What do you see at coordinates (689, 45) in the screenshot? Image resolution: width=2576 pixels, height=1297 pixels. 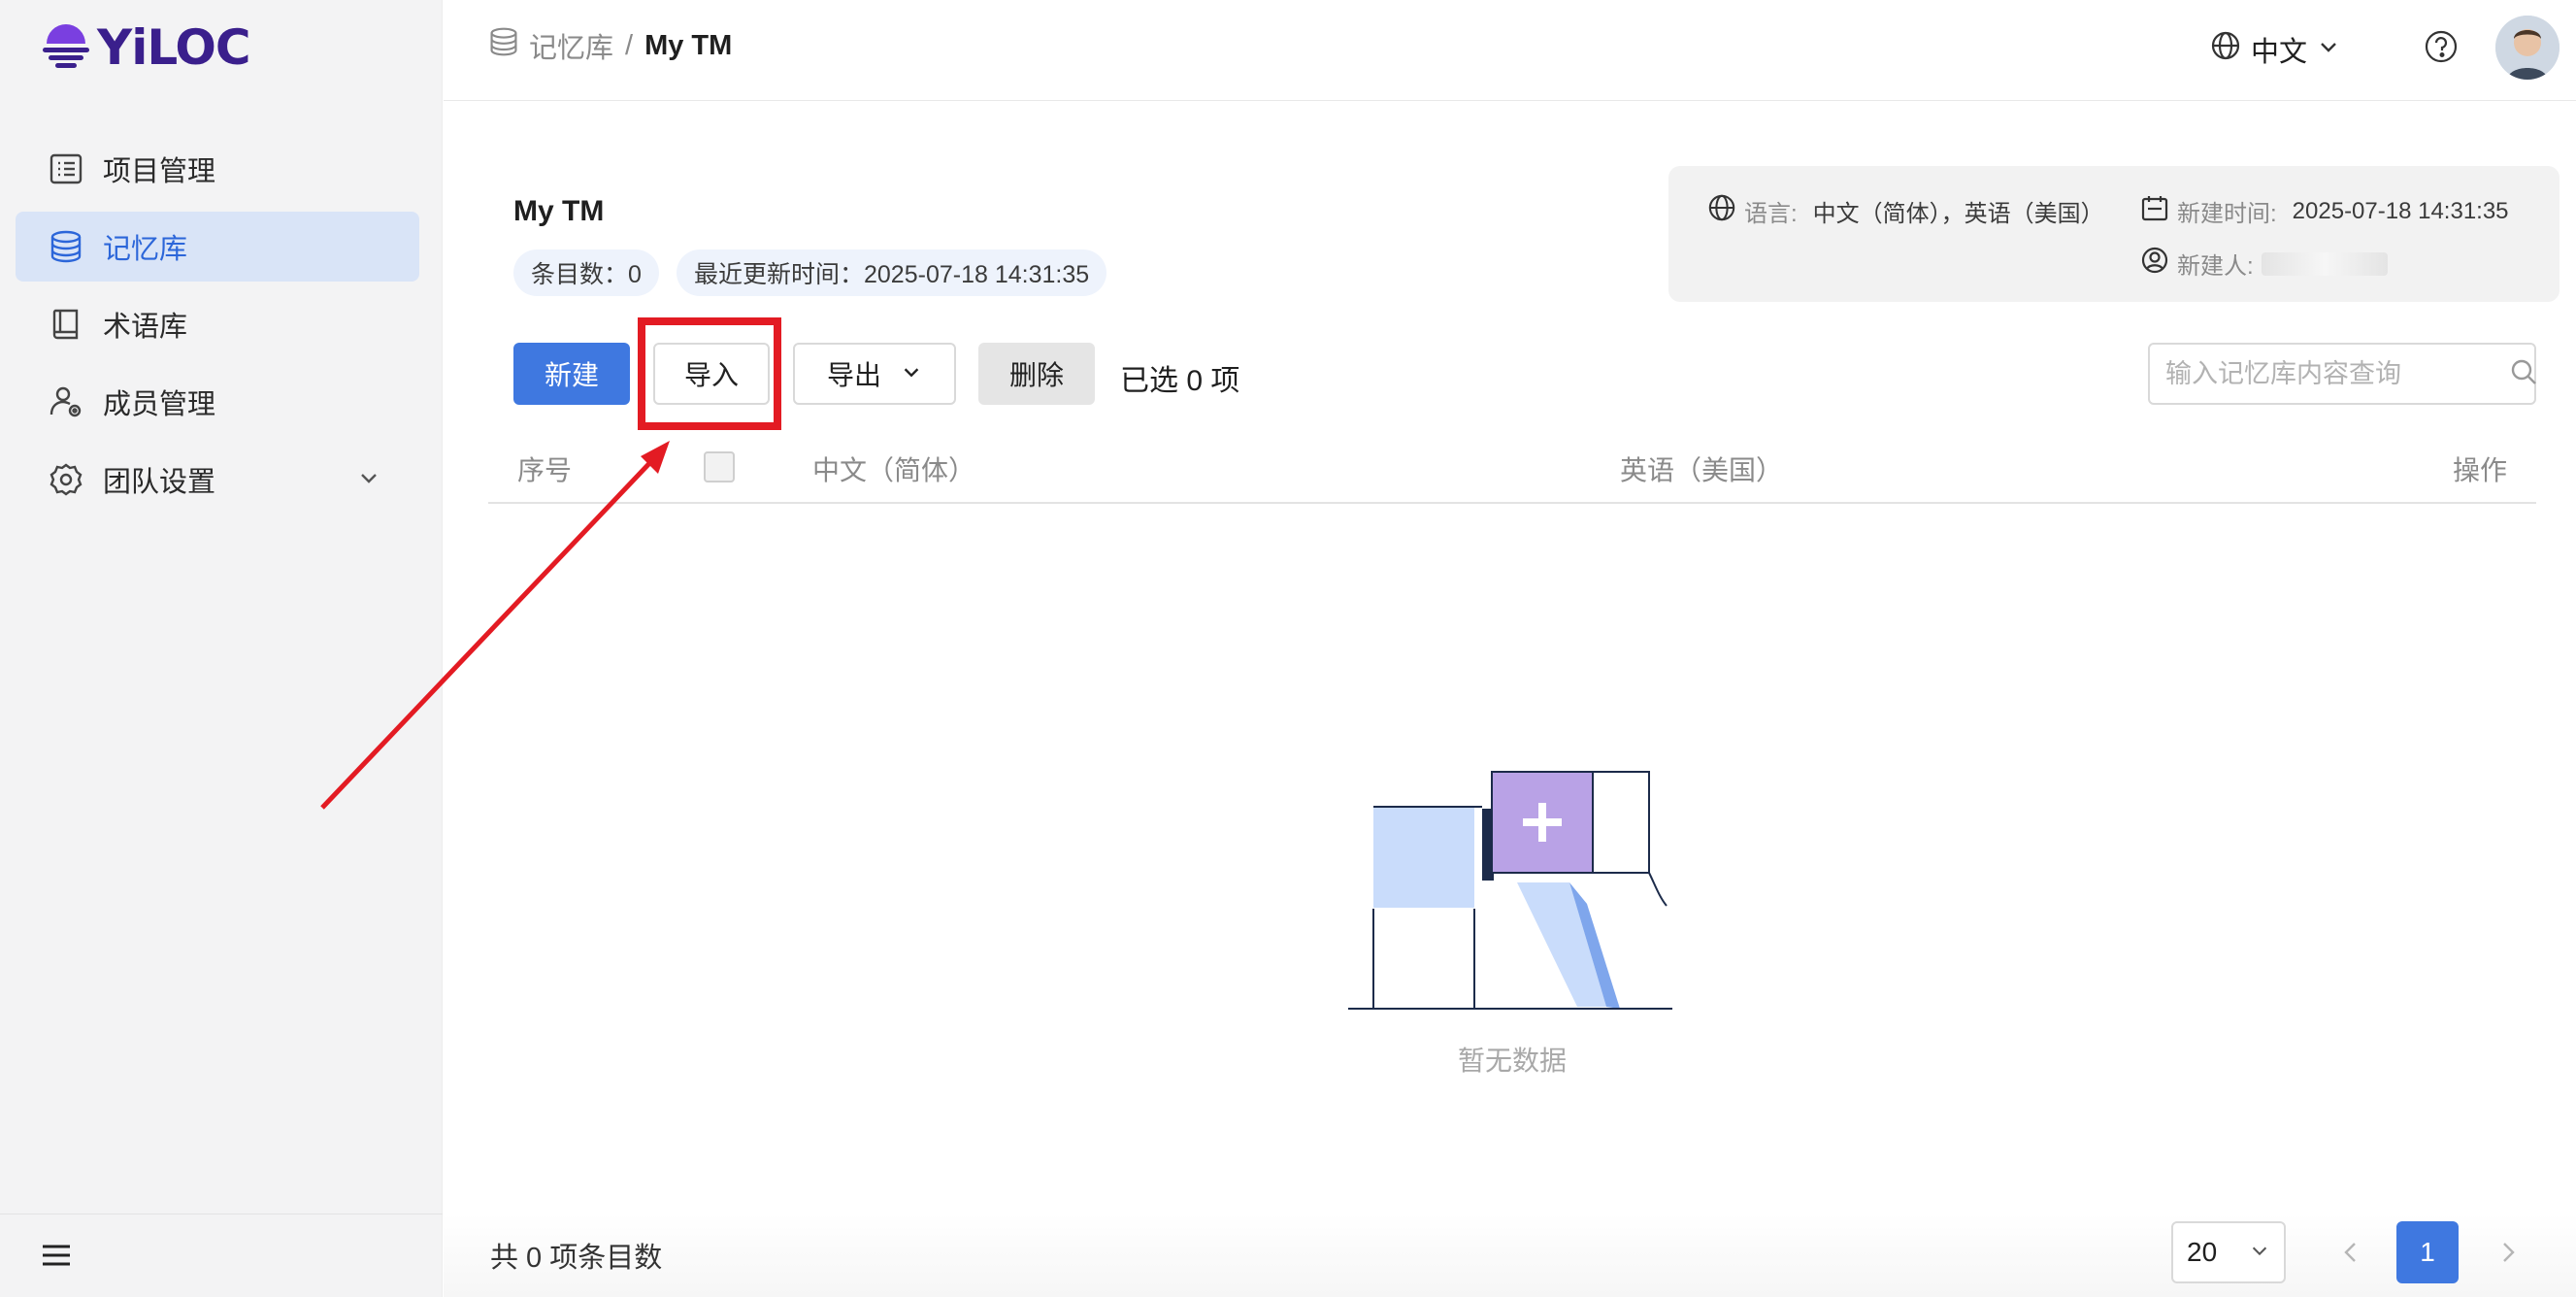 I see `breadcrumb-current: My TM` at bounding box center [689, 45].